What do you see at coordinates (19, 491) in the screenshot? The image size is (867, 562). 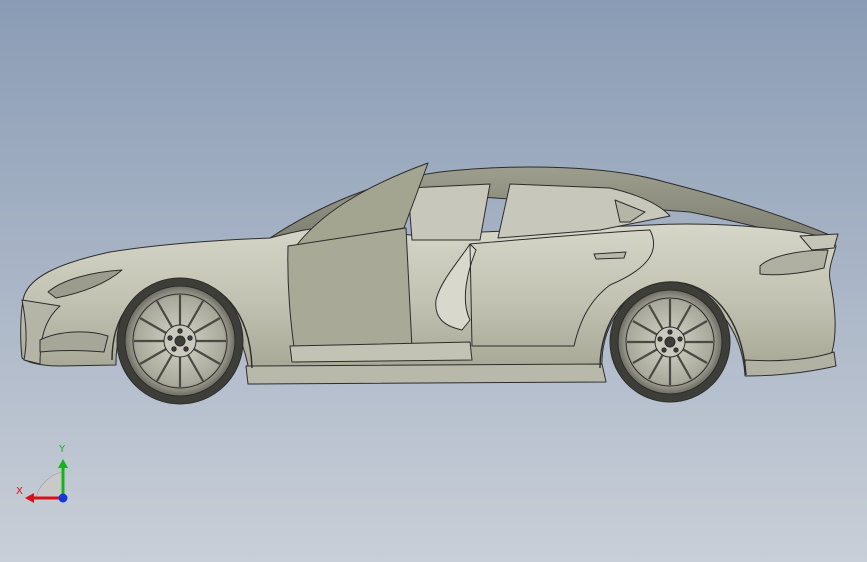 I see `triad-x-label: X` at bounding box center [19, 491].